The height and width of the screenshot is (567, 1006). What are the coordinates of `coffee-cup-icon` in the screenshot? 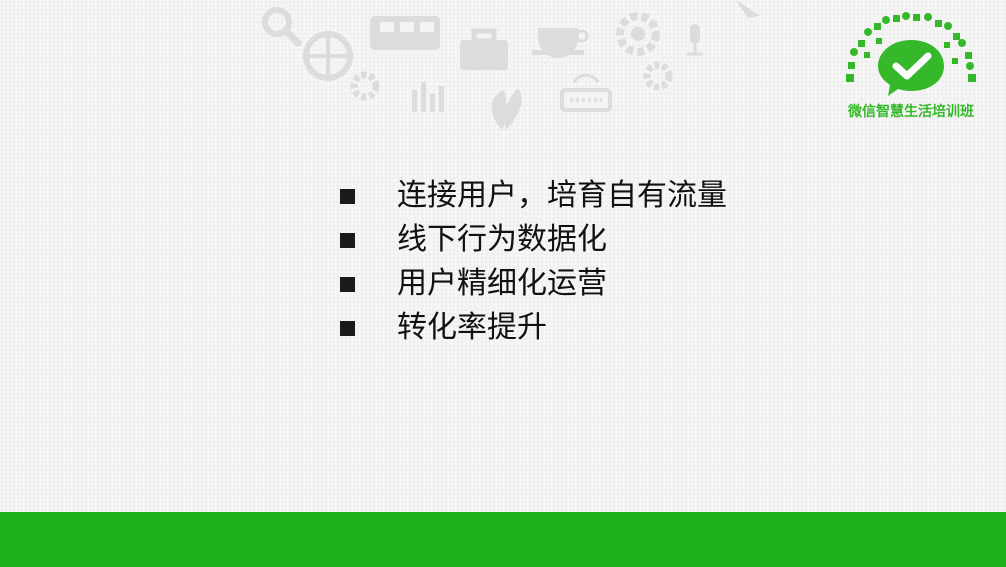 It's located at (560, 43).